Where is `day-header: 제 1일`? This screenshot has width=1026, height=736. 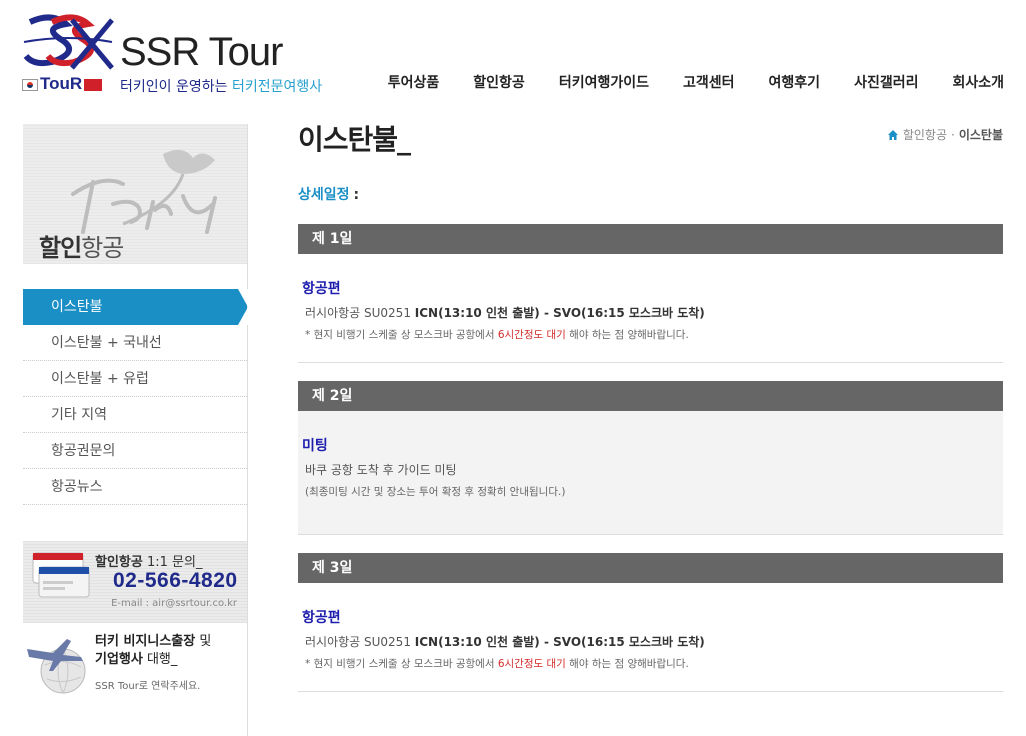
day-header: 제 1일 is located at coordinates (650, 239).